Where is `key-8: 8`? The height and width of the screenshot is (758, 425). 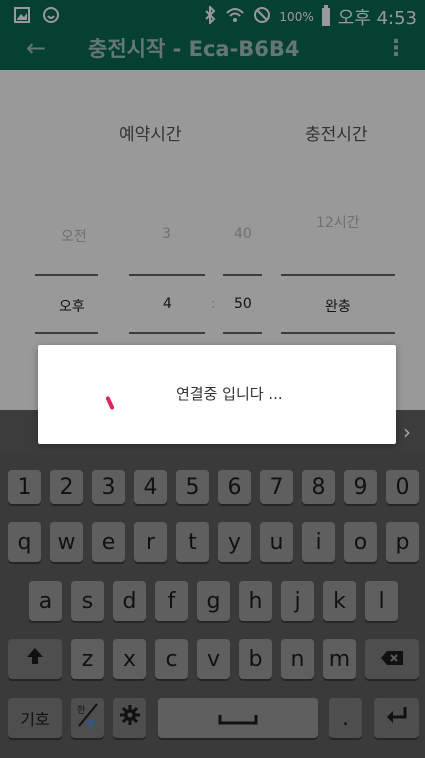
key-8: 8 is located at coordinates (318, 487).